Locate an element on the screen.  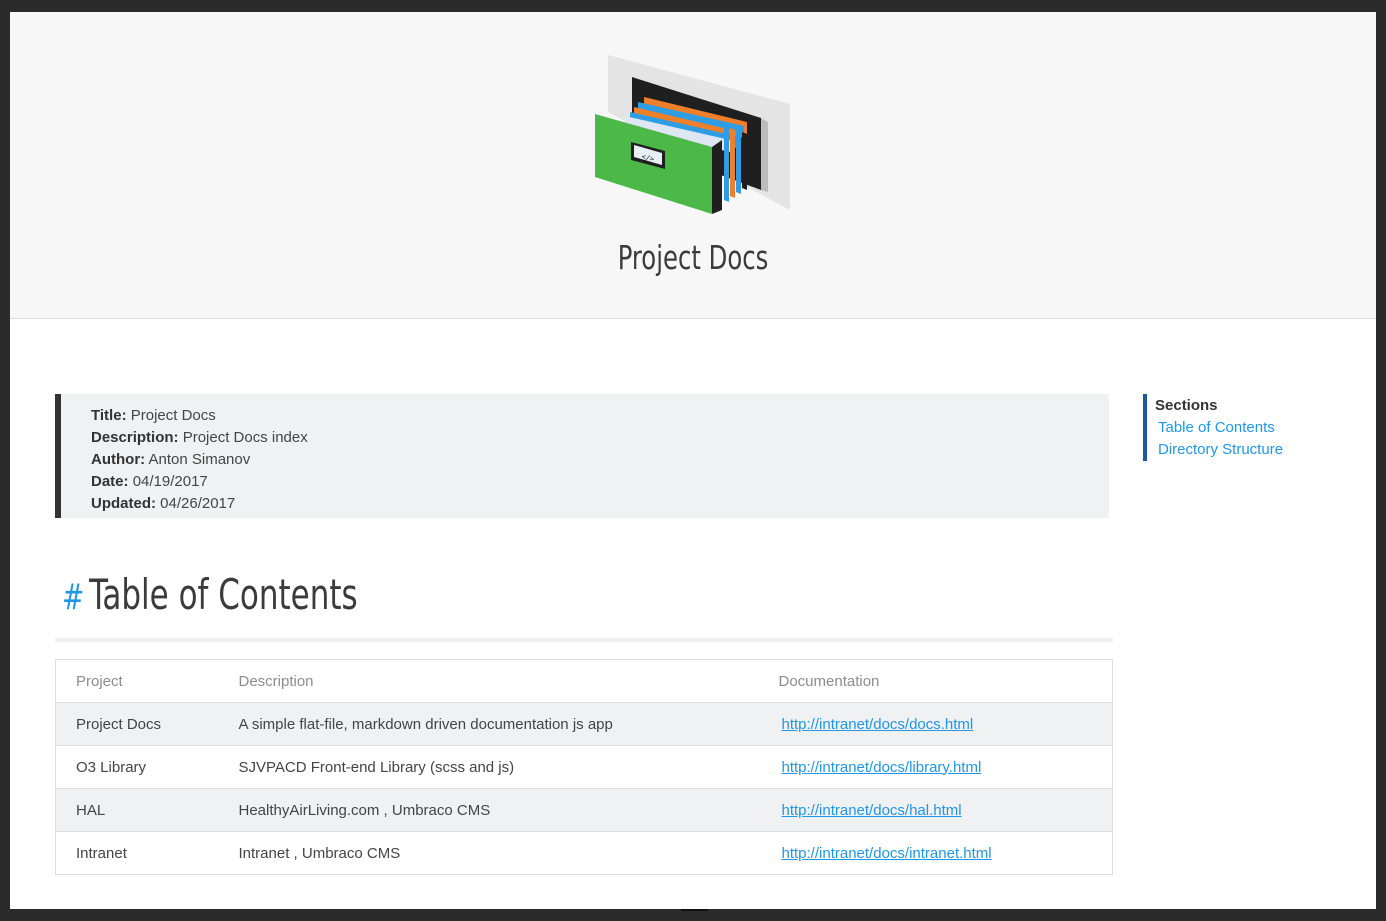
description-cell: SJVPACD Front-end Library (scss and js) is located at coordinates (488, 767).